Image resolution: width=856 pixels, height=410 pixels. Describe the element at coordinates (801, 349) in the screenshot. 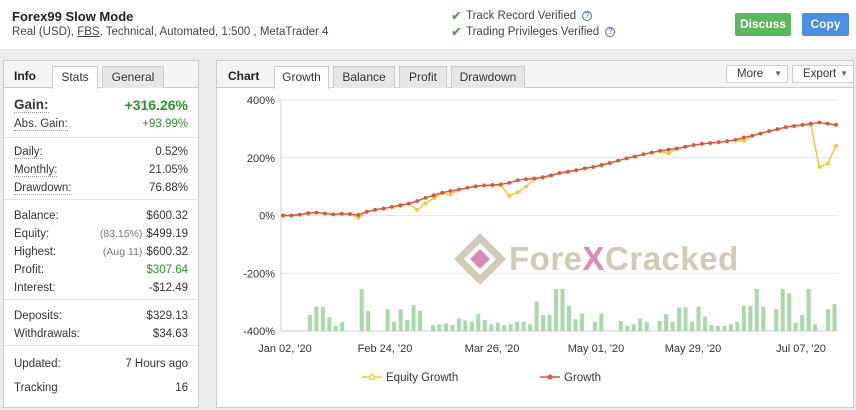

I see `x-tick-label: Jul 07, '20` at that location.